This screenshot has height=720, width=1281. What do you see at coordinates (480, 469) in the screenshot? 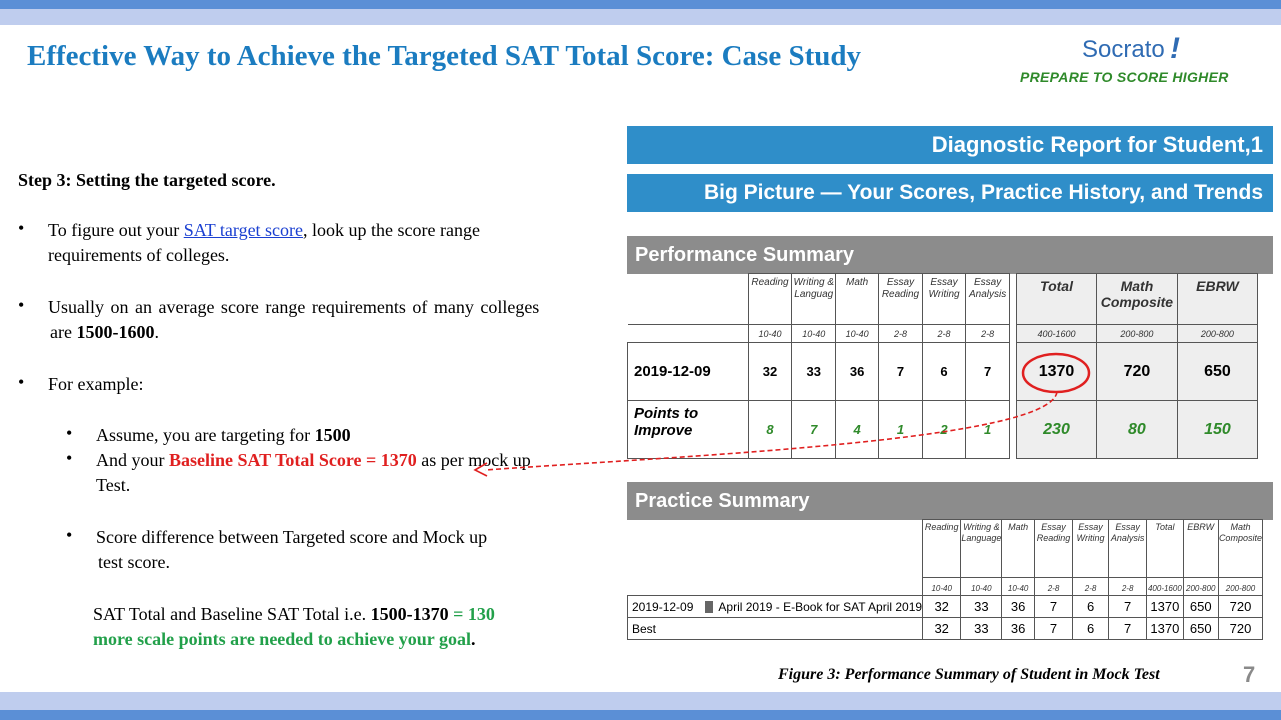
I see `arrow-head` at bounding box center [480, 469].